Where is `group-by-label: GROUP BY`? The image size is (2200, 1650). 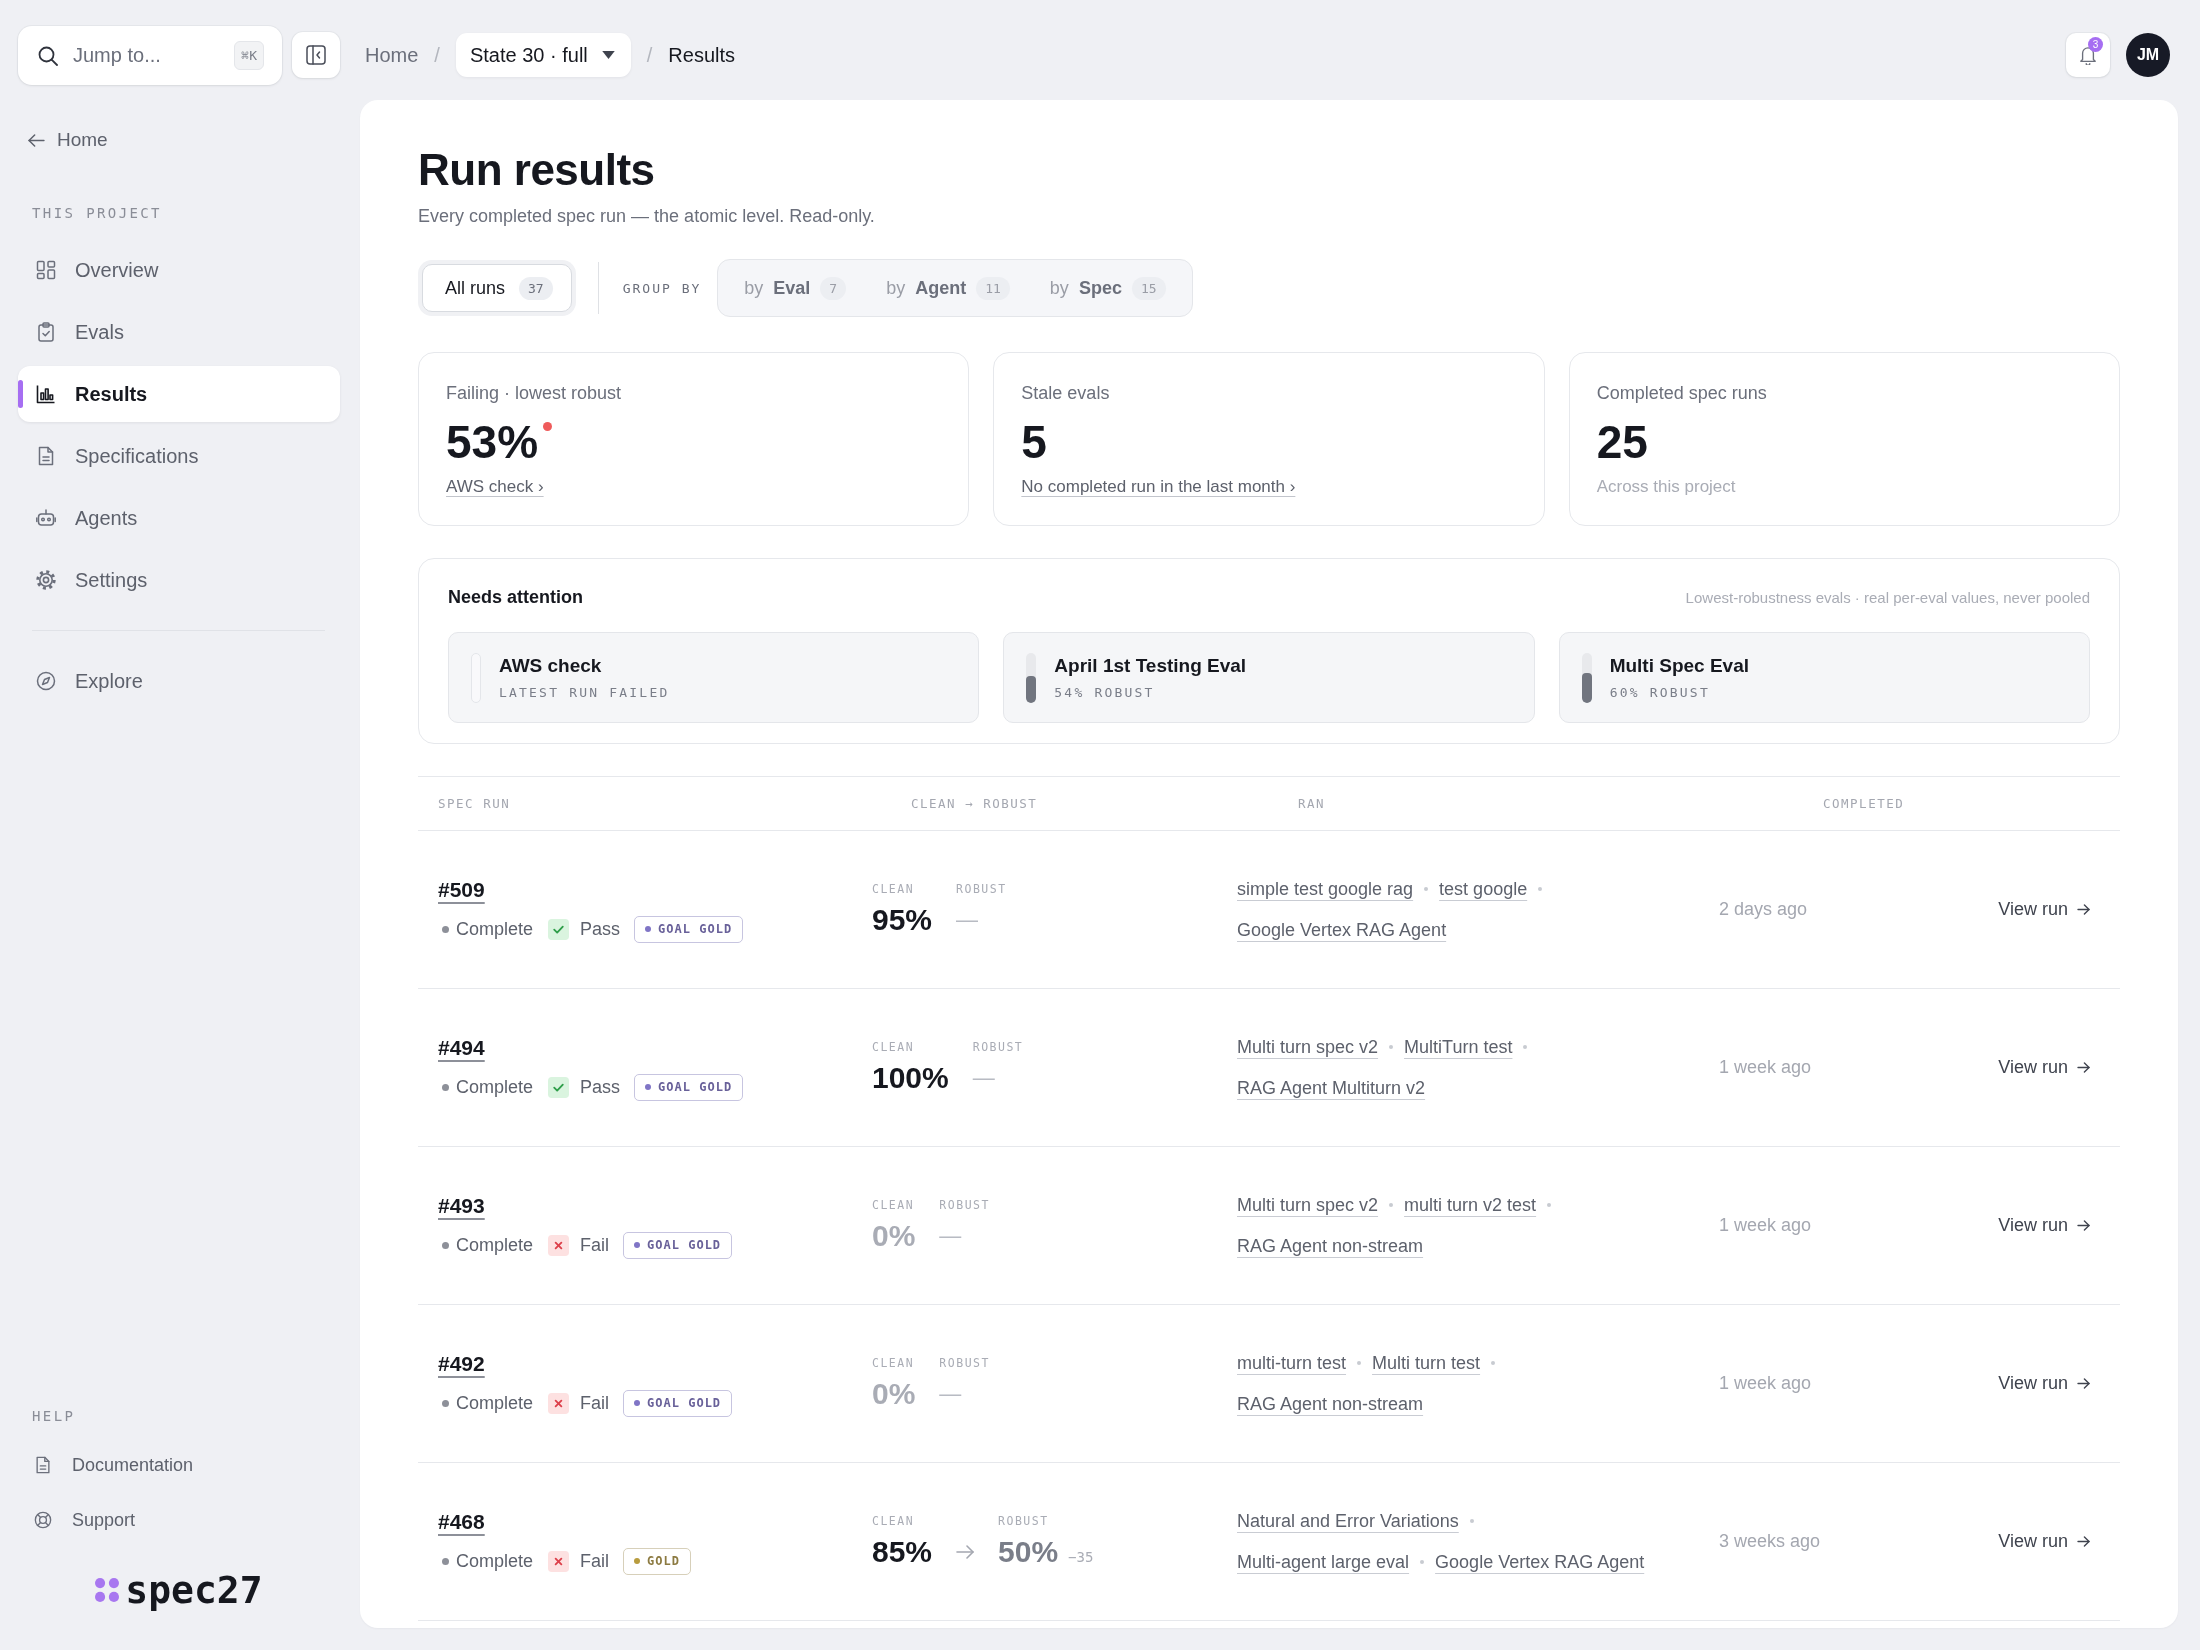 group-by-label: GROUP BY is located at coordinates (662, 288).